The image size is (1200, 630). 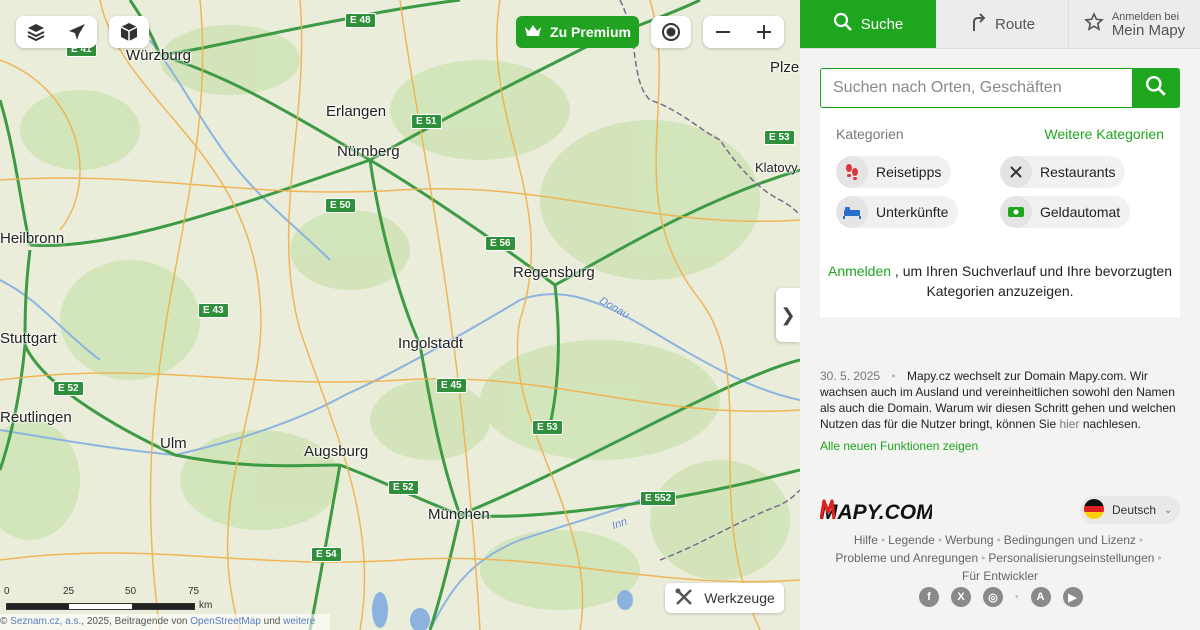 I want to click on plane-icon, so click(x=77, y=32).